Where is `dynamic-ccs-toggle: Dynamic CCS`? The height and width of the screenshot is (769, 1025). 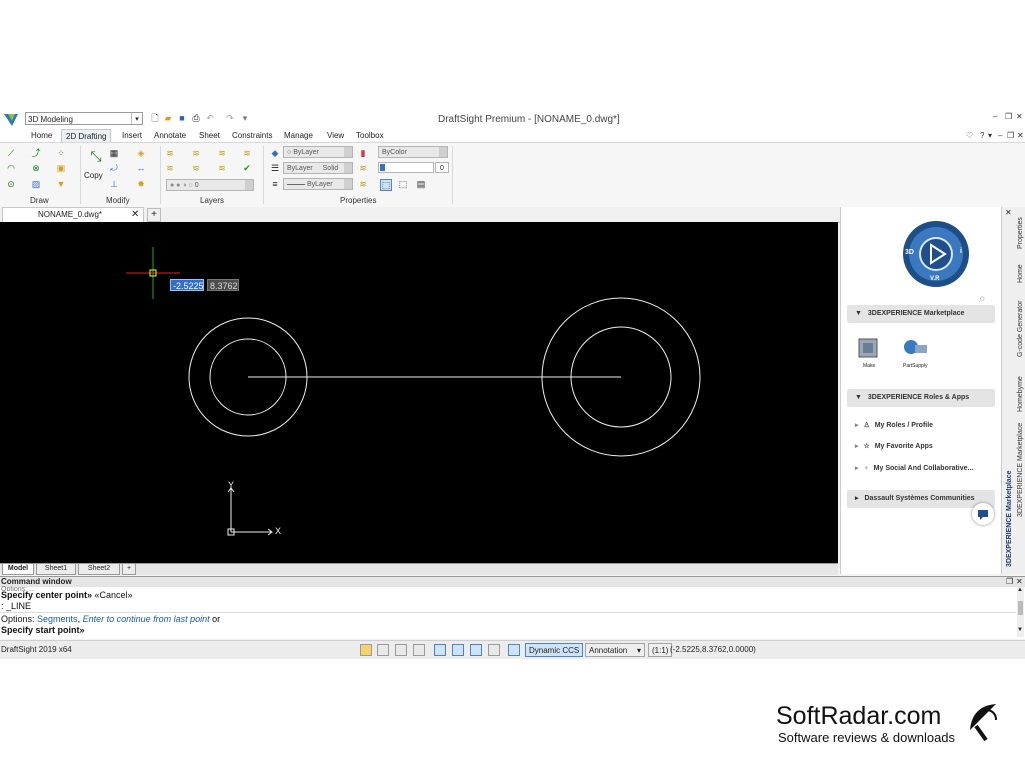 dynamic-ccs-toggle: Dynamic CCS is located at coordinates (554, 650).